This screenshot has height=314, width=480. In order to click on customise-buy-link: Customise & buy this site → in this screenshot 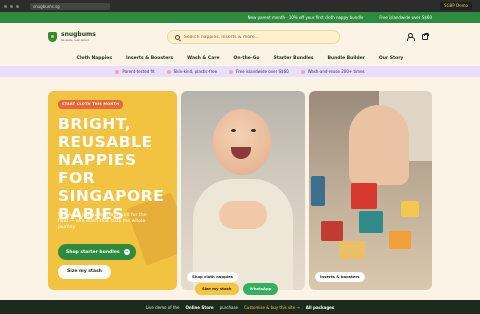, I will do `click(272, 307)`.